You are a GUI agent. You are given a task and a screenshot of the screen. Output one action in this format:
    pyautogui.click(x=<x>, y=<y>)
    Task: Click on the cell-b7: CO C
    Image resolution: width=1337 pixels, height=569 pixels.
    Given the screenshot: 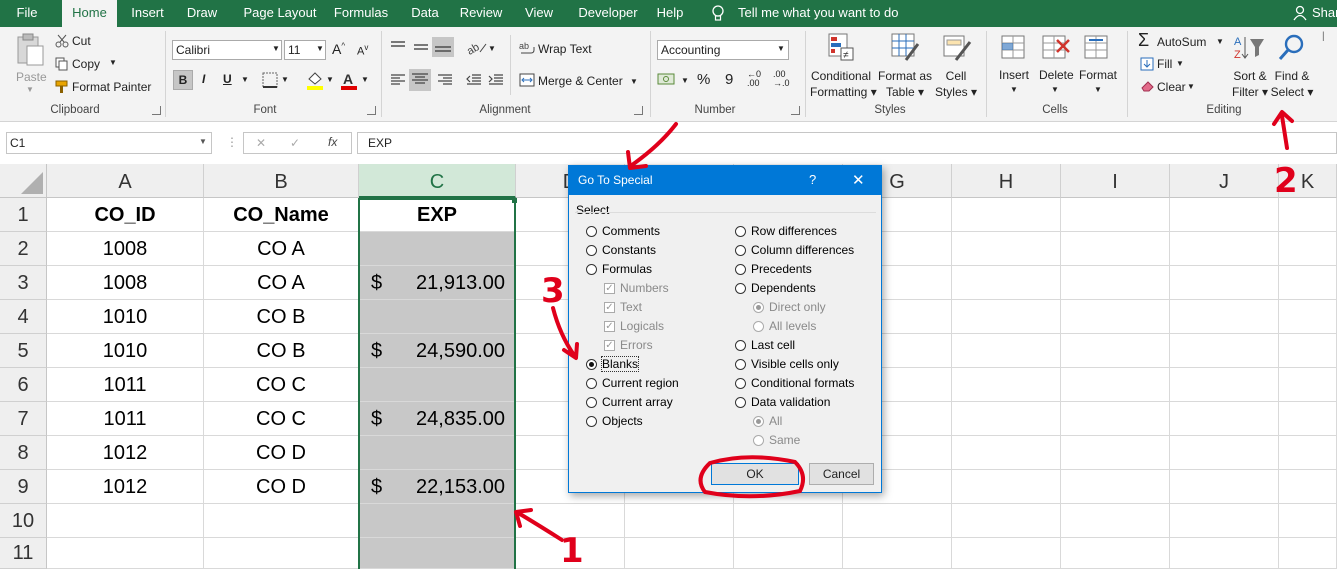 What is the action you would take?
    pyautogui.click(x=281, y=419)
    